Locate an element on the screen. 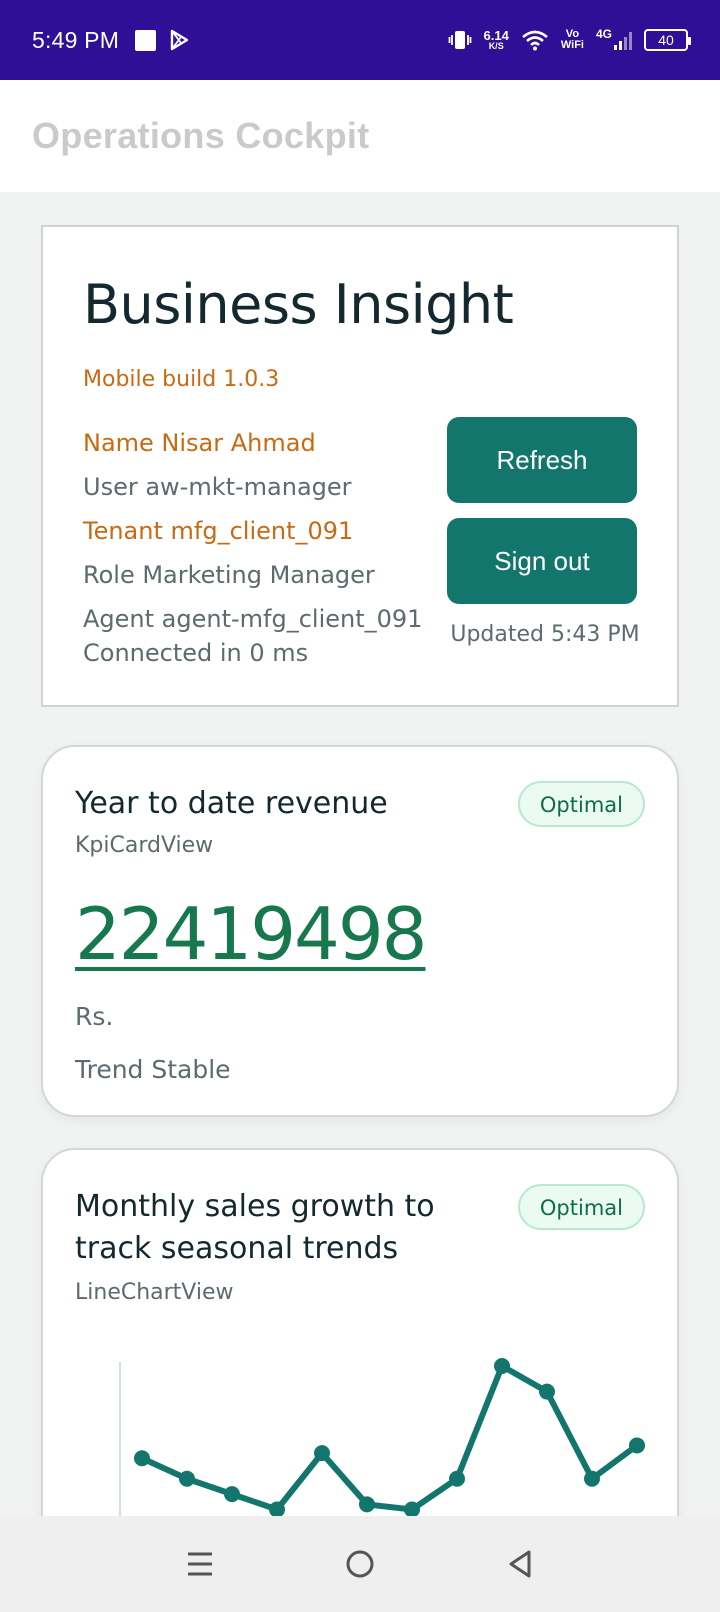 This screenshot has width=720, height=1612. menu-button is located at coordinates (200, 1564).